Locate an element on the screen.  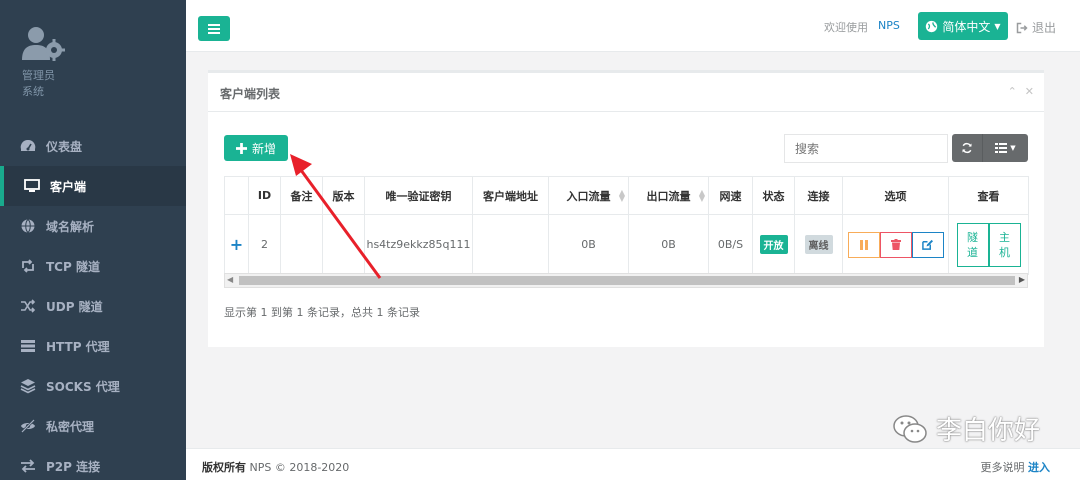
id-cell: 2 is located at coordinates (264, 244).